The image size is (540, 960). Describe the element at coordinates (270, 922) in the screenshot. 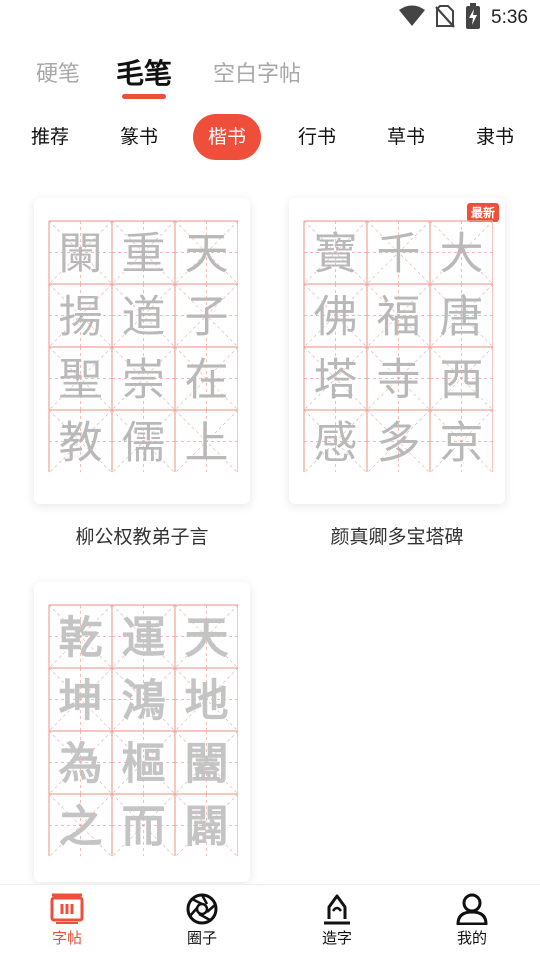

I see `bottom-navigation: 字帖 圈子 造字 我的` at that location.